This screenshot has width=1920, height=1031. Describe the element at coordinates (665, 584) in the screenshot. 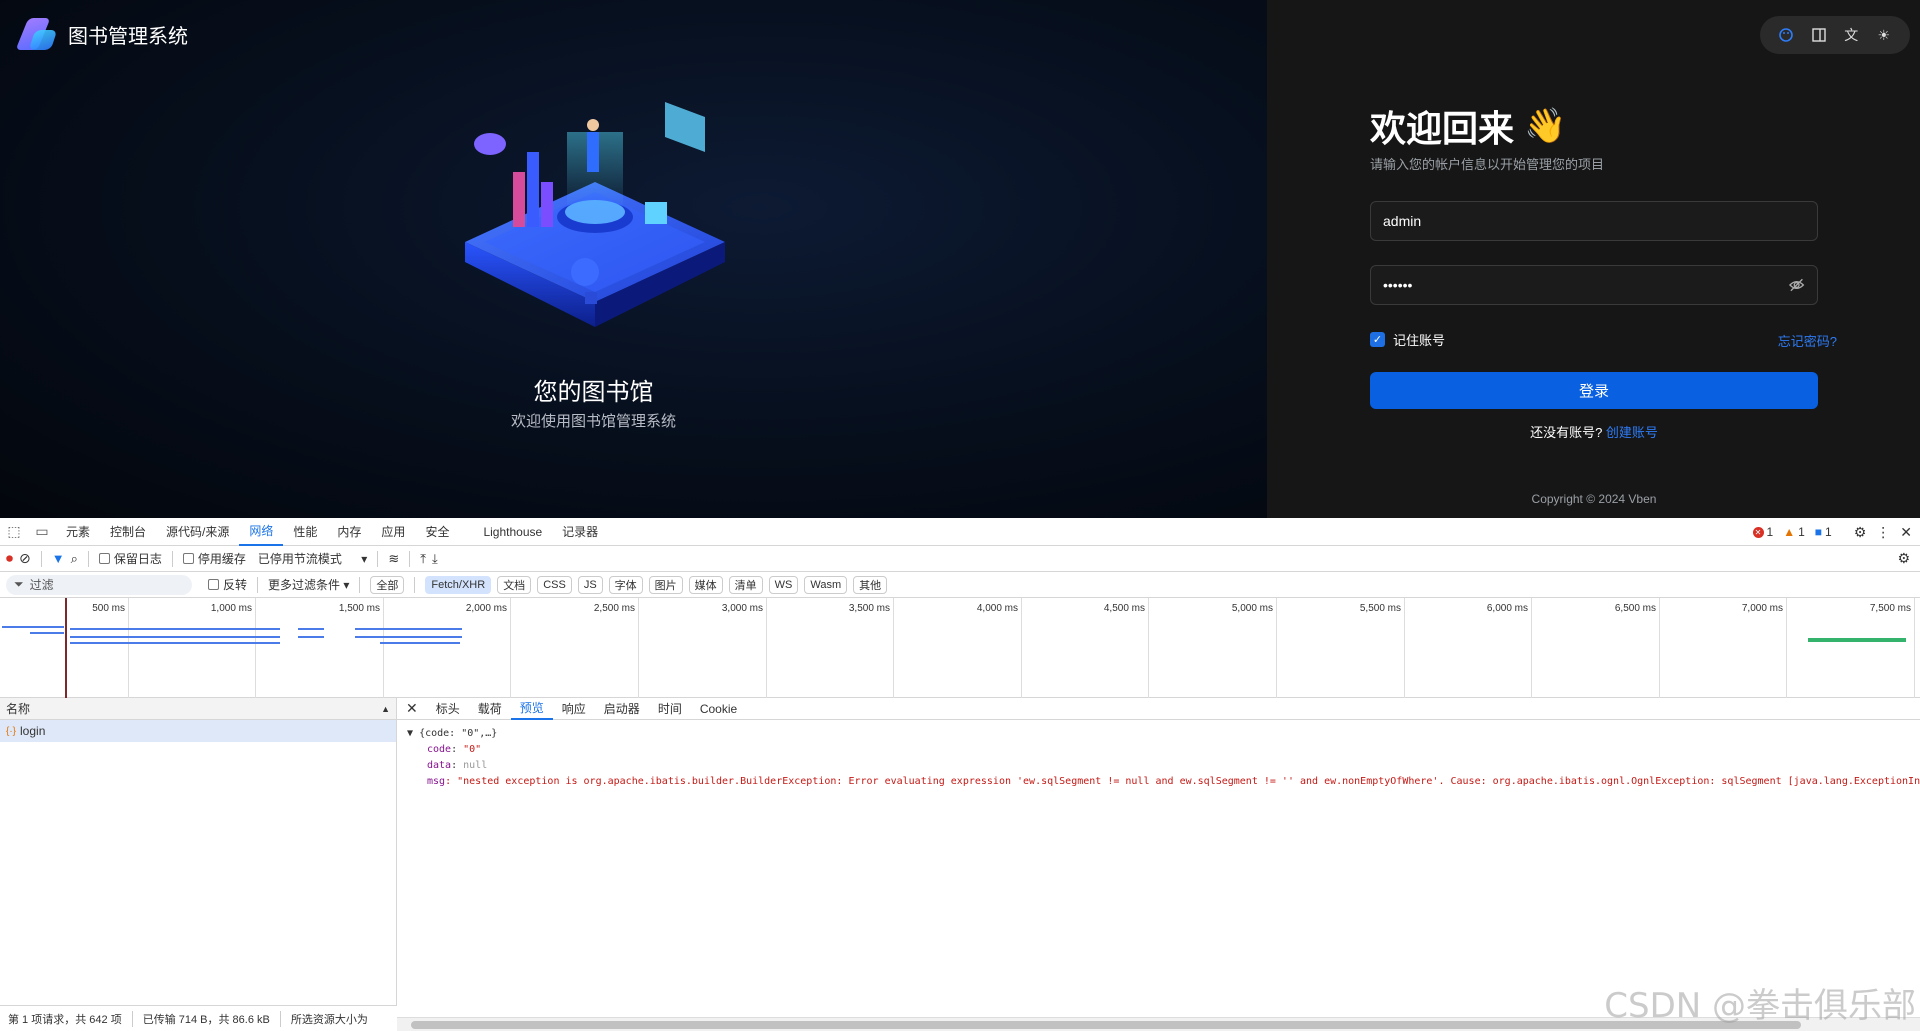

I see `chip-img: 图片` at that location.